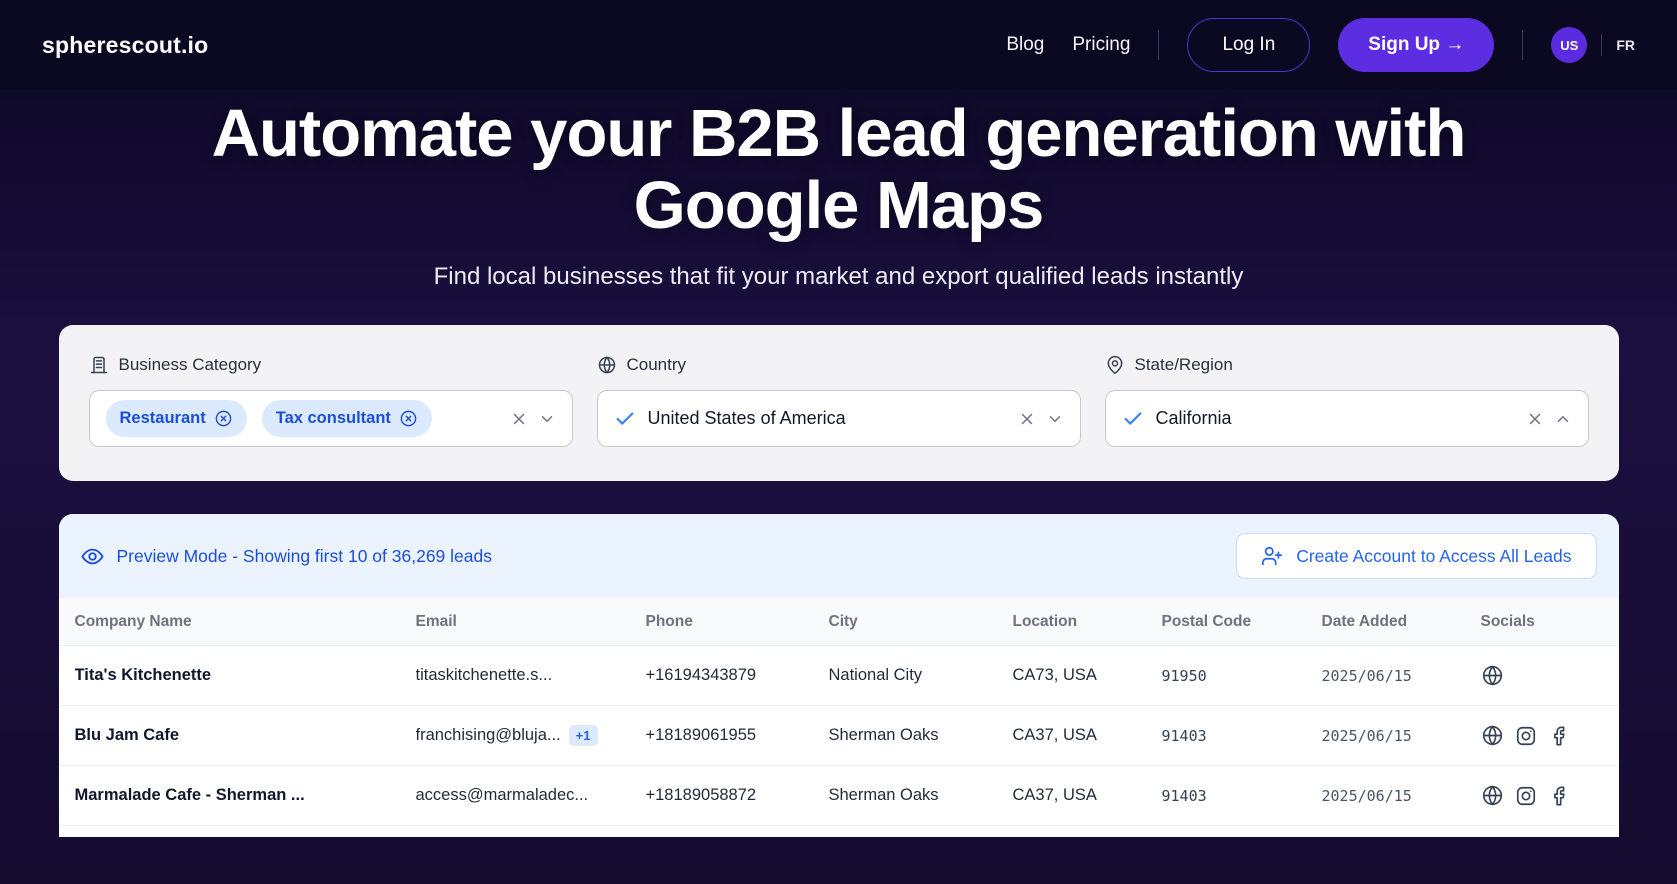 The width and height of the screenshot is (1677, 884). Describe the element at coordinates (143, 675) in the screenshot. I see `cell-company: Tita's Kitchenette` at that location.